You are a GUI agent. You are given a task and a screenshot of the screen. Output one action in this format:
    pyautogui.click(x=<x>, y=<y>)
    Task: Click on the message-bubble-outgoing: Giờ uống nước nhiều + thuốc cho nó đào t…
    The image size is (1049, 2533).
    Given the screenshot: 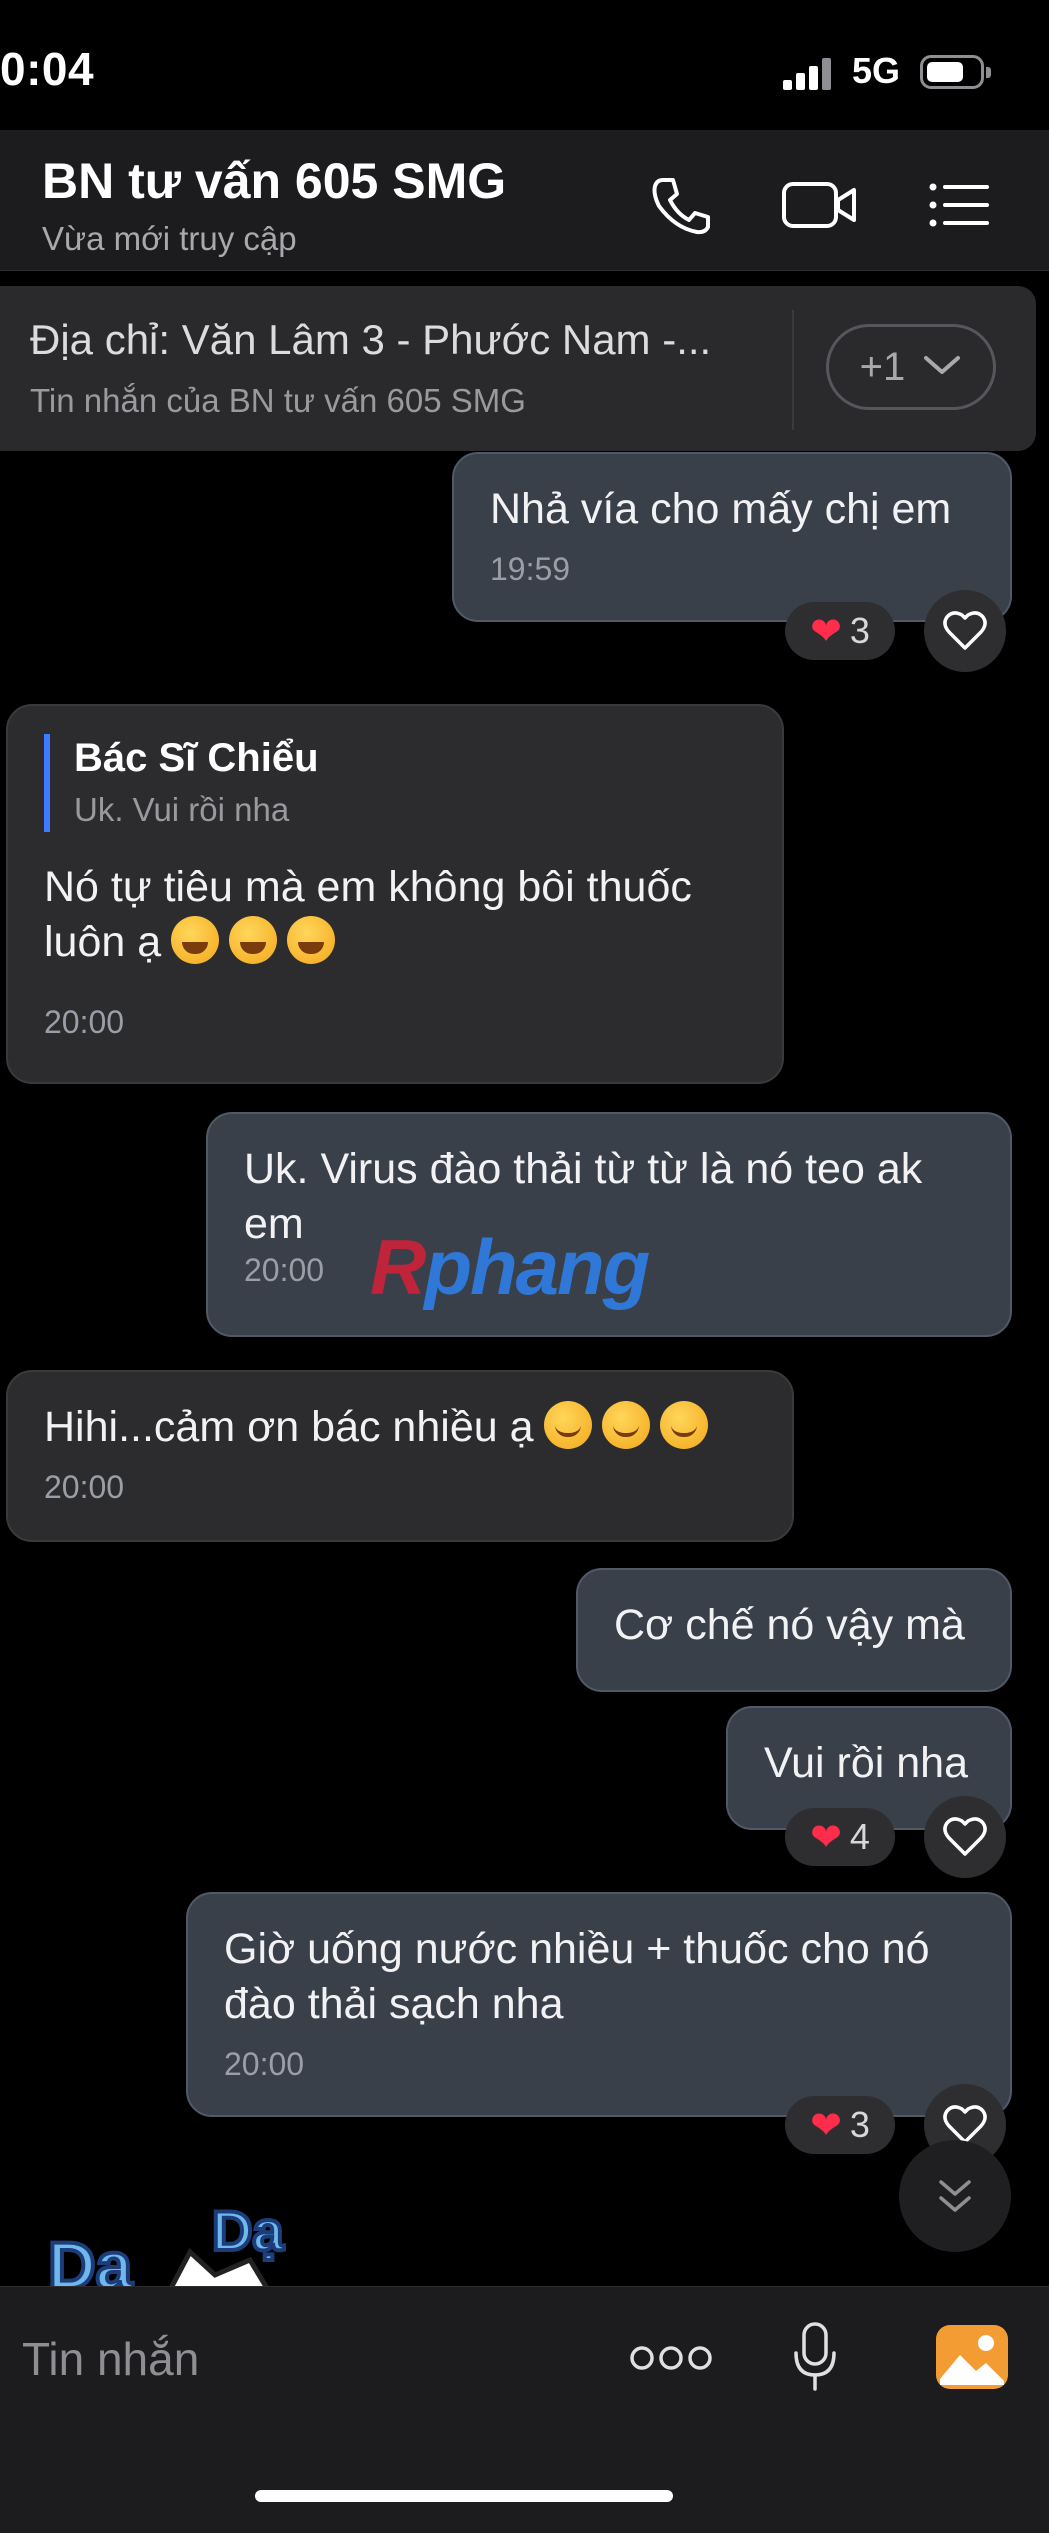 What is the action you would take?
    pyautogui.click(x=599, y=2004)
    